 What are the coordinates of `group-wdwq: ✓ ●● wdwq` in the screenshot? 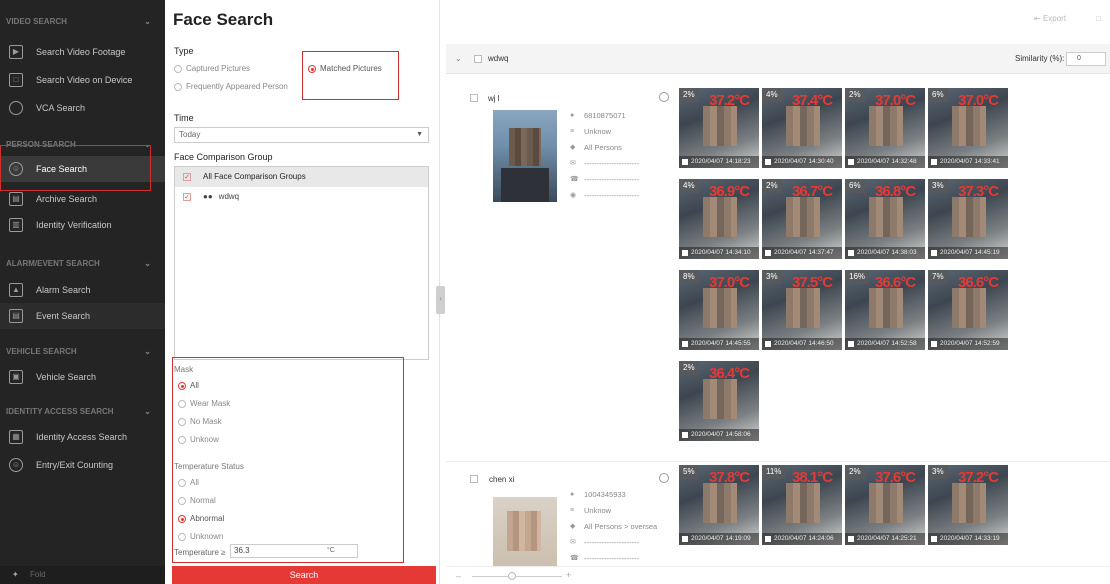 It's located at (301, 197).